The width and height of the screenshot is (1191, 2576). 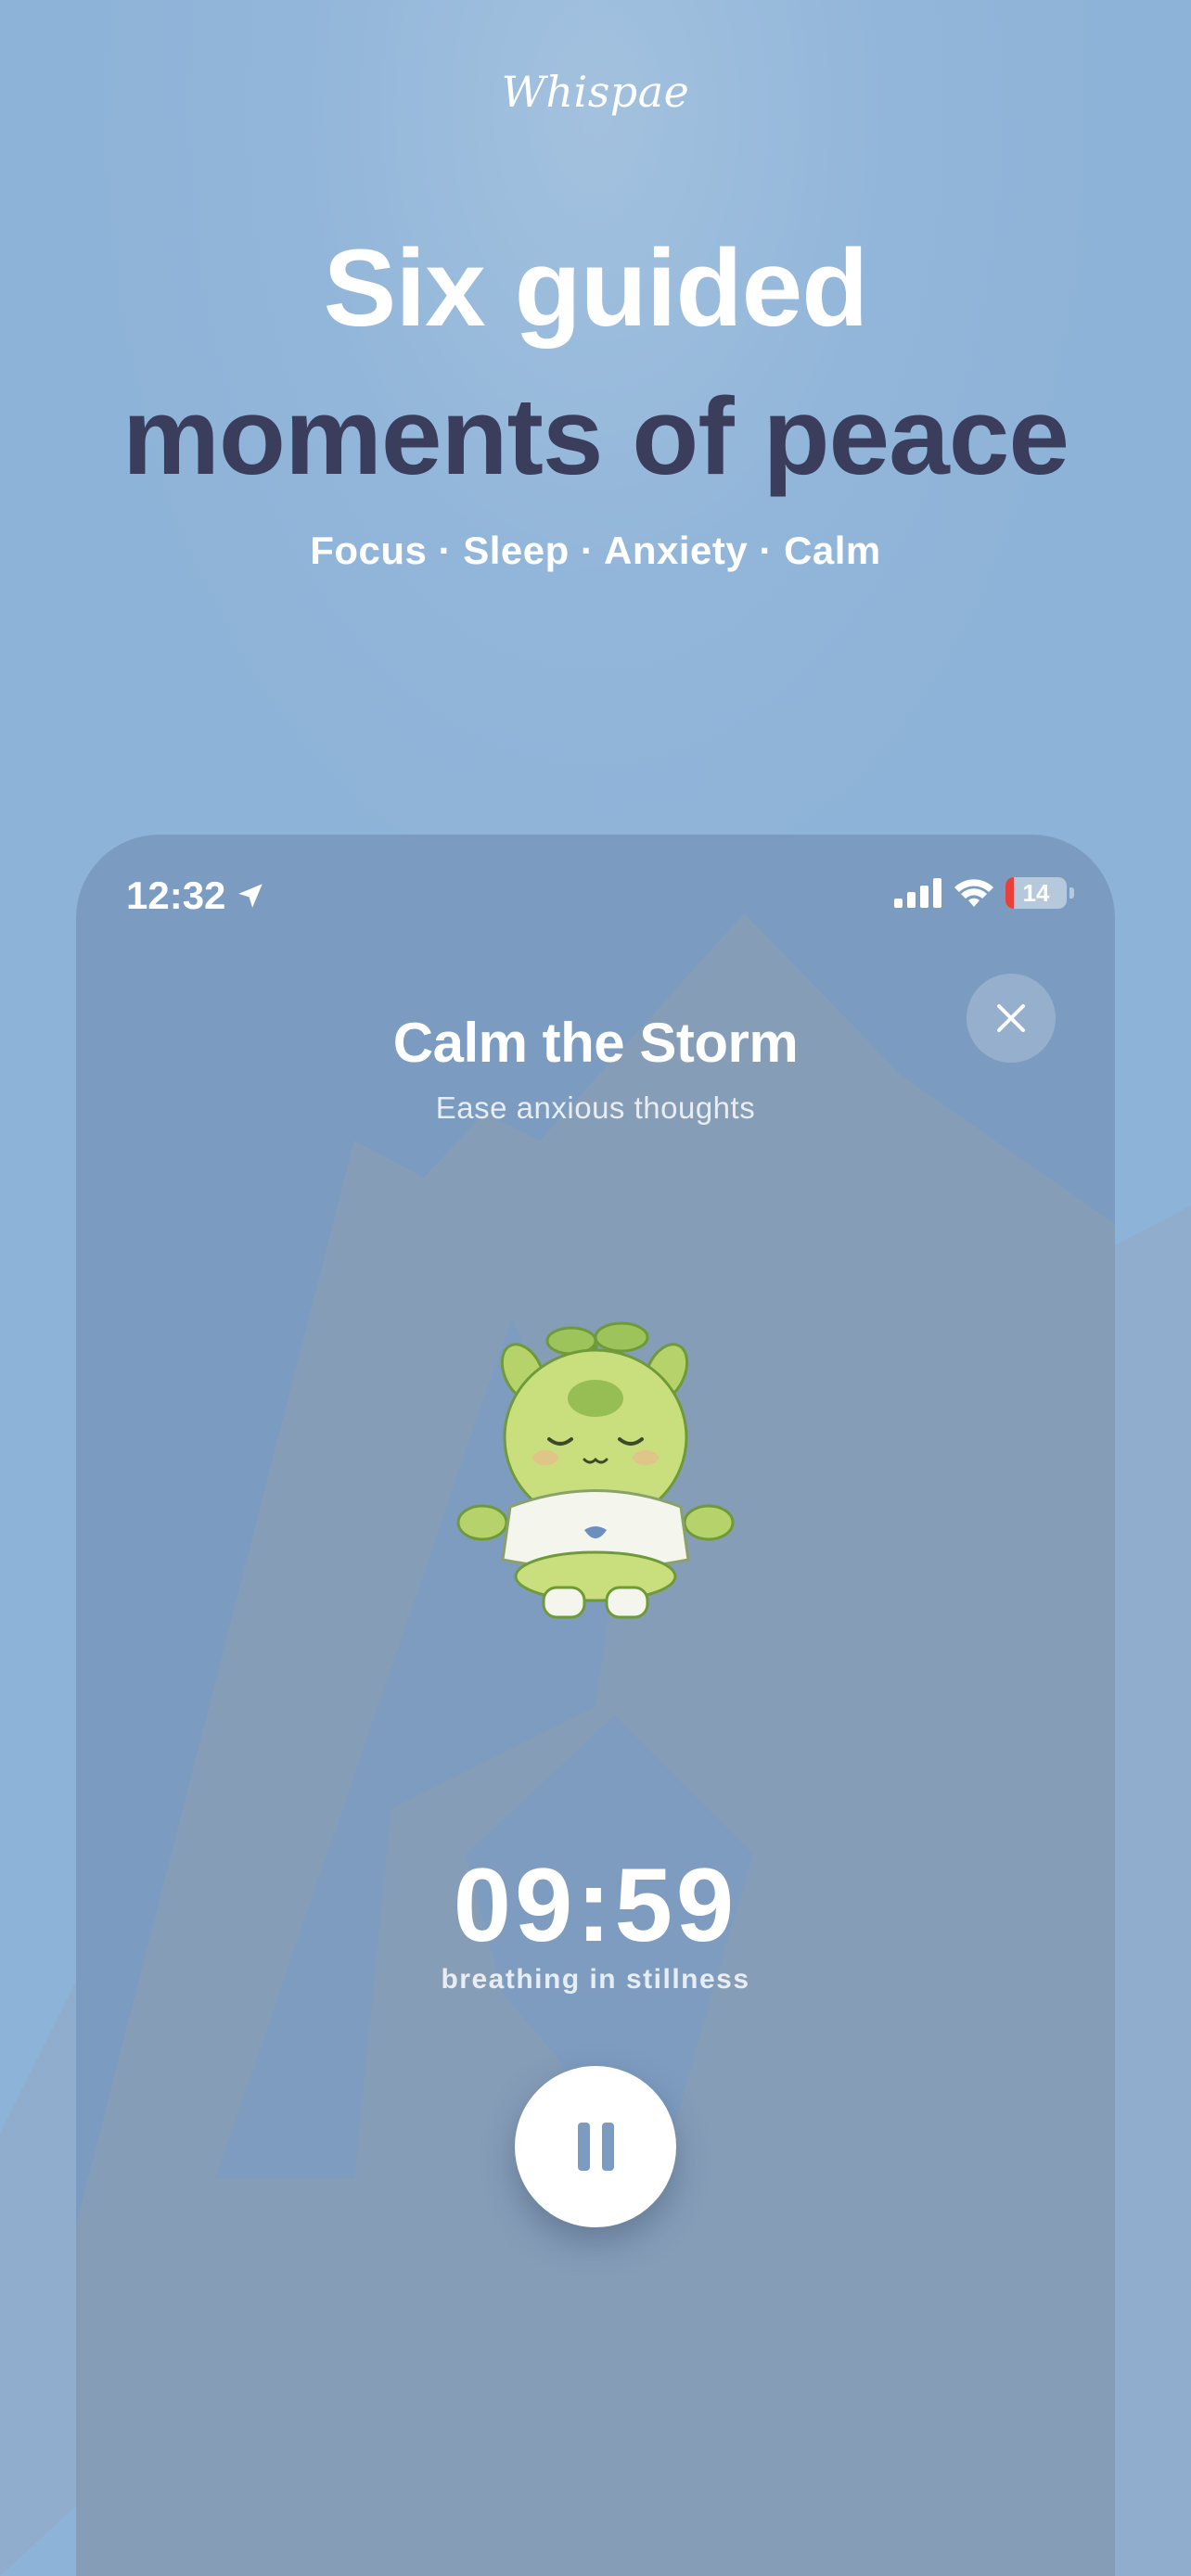 What do you see at coordinates (595, 92) in the screenshot?
I see `brand-logo: Whispae` at bounding box center [595, 92].